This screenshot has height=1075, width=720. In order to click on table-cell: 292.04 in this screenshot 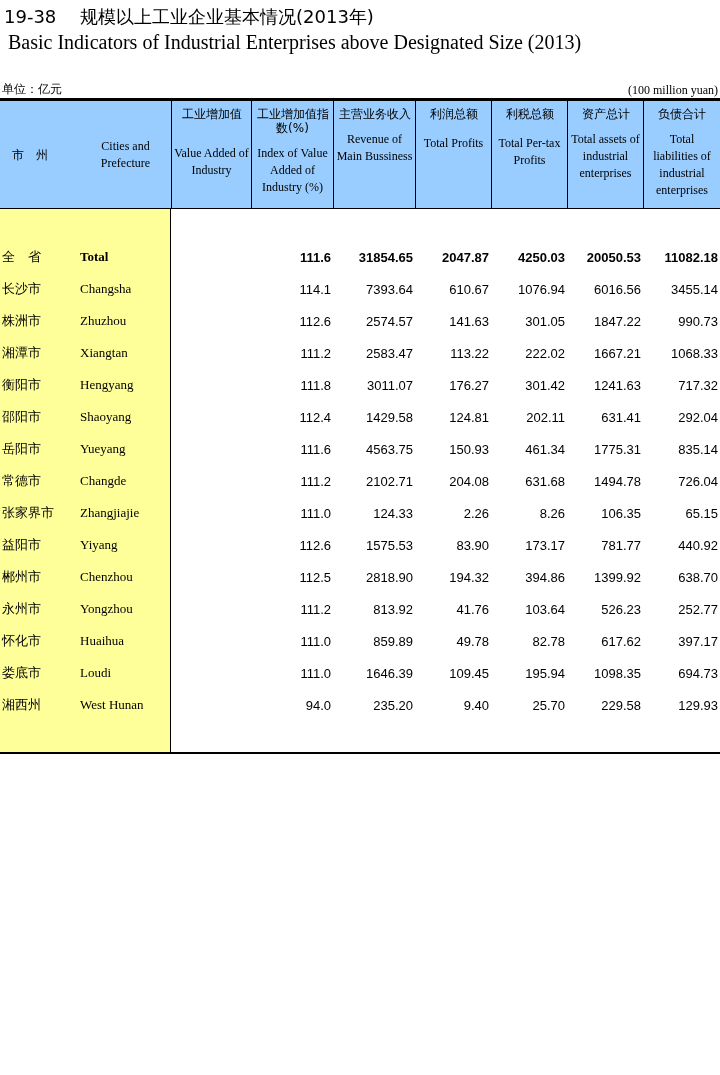, I will do `click(698, 417)`.